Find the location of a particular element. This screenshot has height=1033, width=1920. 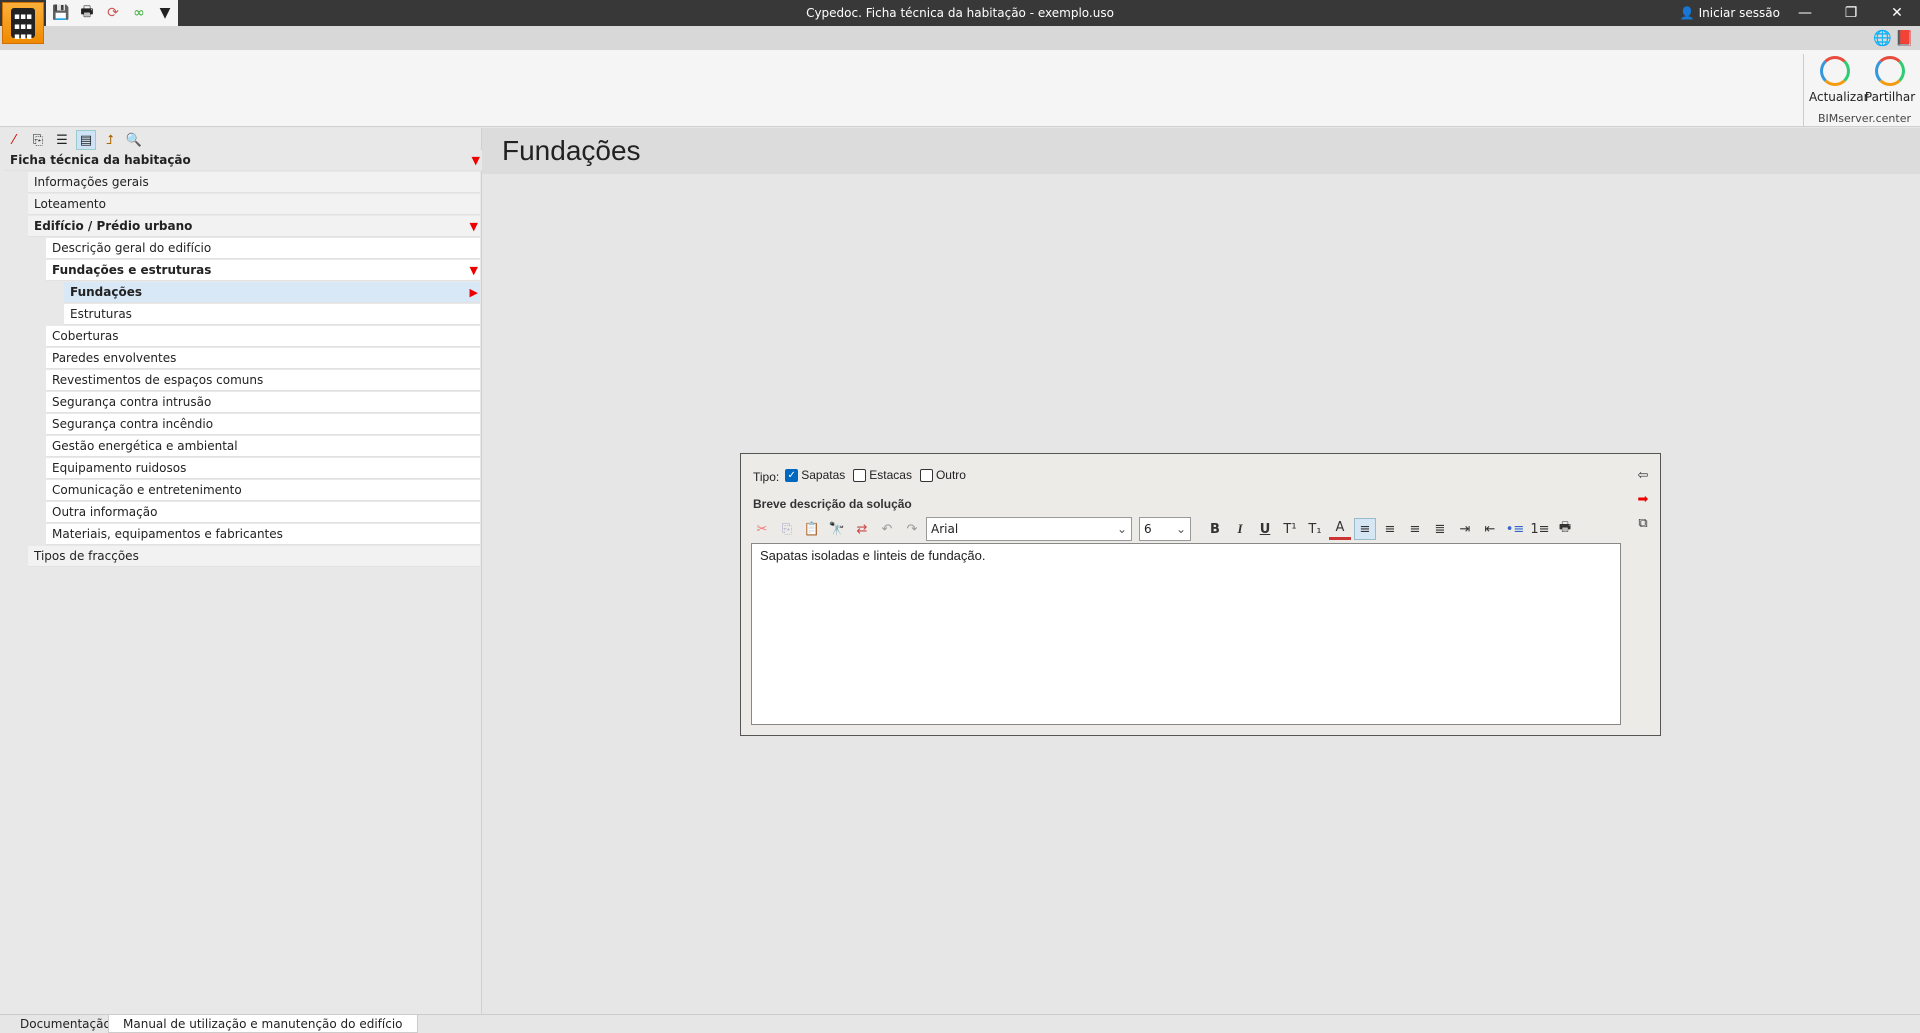

tree-item: Segurança contra incêndio is located at coordinates (263, 424).